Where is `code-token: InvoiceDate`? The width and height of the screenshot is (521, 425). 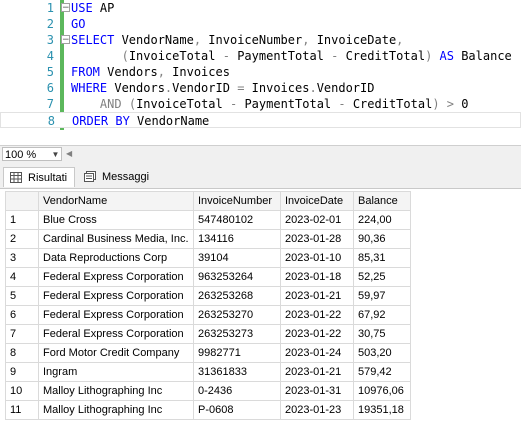
code-token: InvoiceDate is located at coordinates (353, 40).